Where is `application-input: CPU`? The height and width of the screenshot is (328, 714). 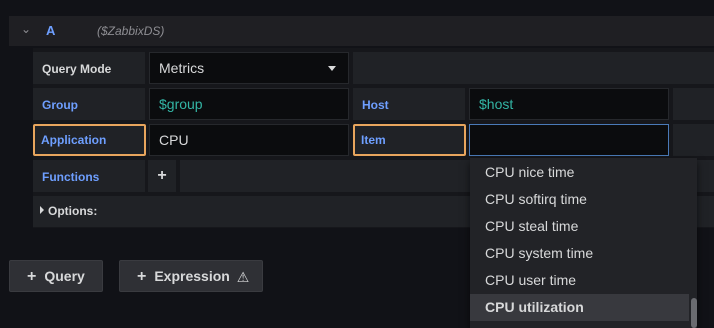 application-input: CPU is located at coordinates (249, 140).